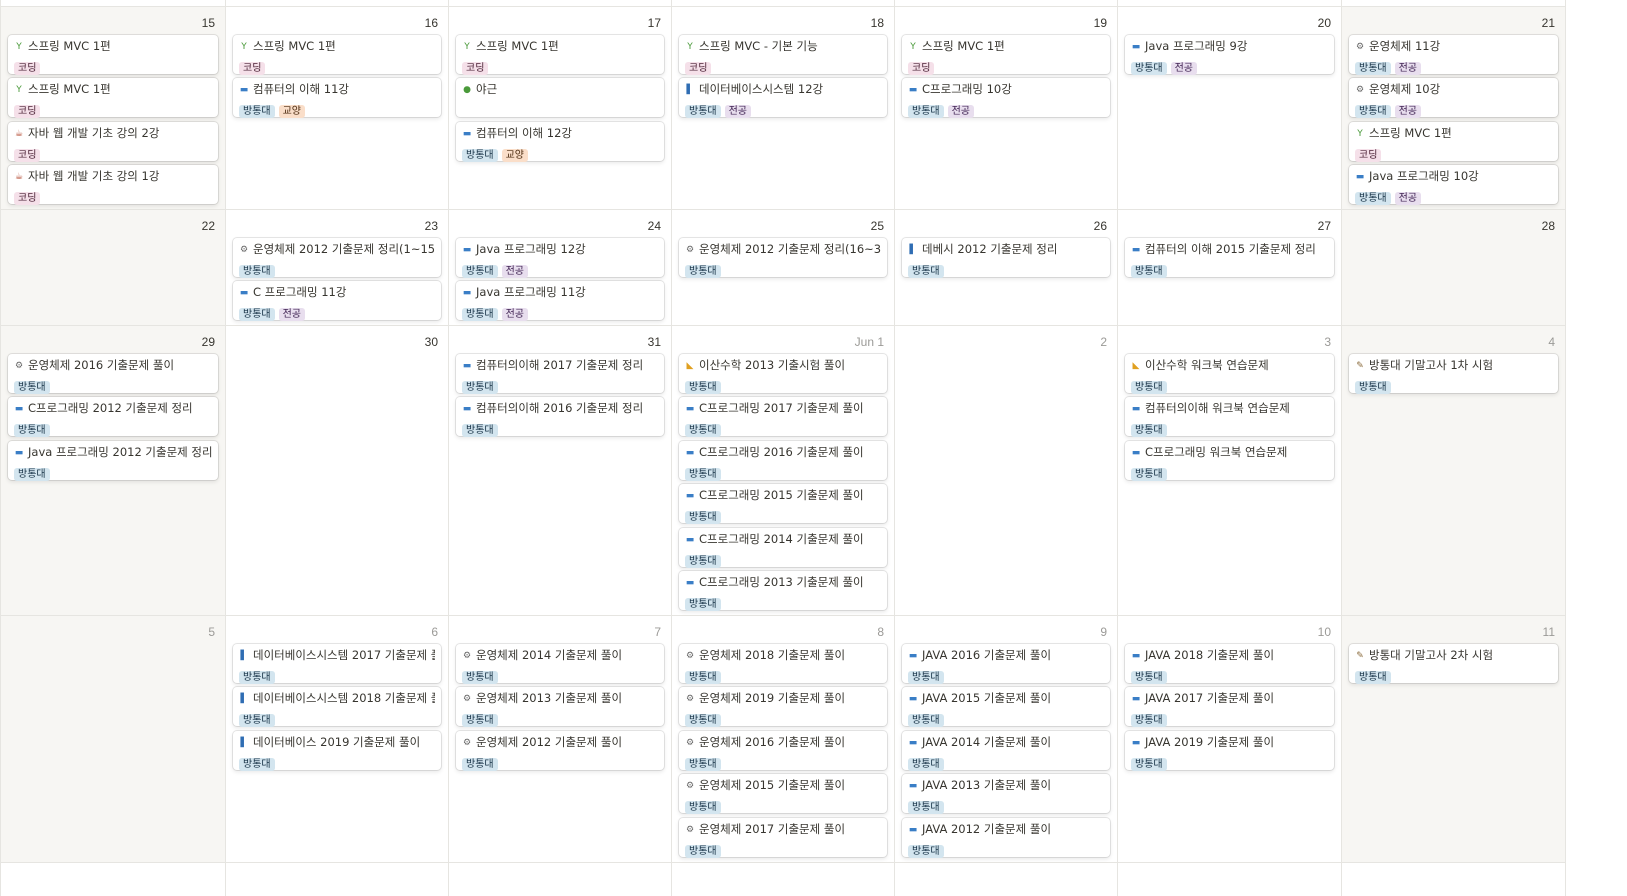 This screenshot has height=896, width=1627. I want to click on event-title-text: 방통대 기말고사 2차 시험, so click(1431, 655).